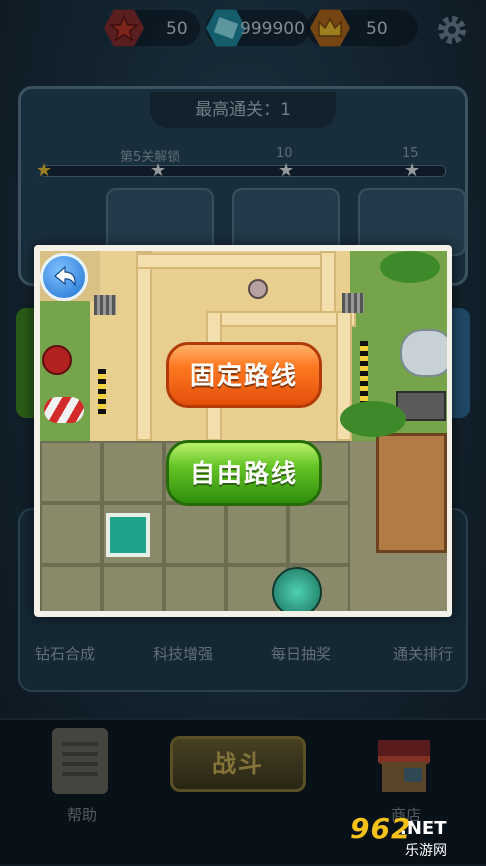  Describe the element at coordinates (244, 375) in the screenshot. I see `fixed-route-button: 固定路线` at that location.